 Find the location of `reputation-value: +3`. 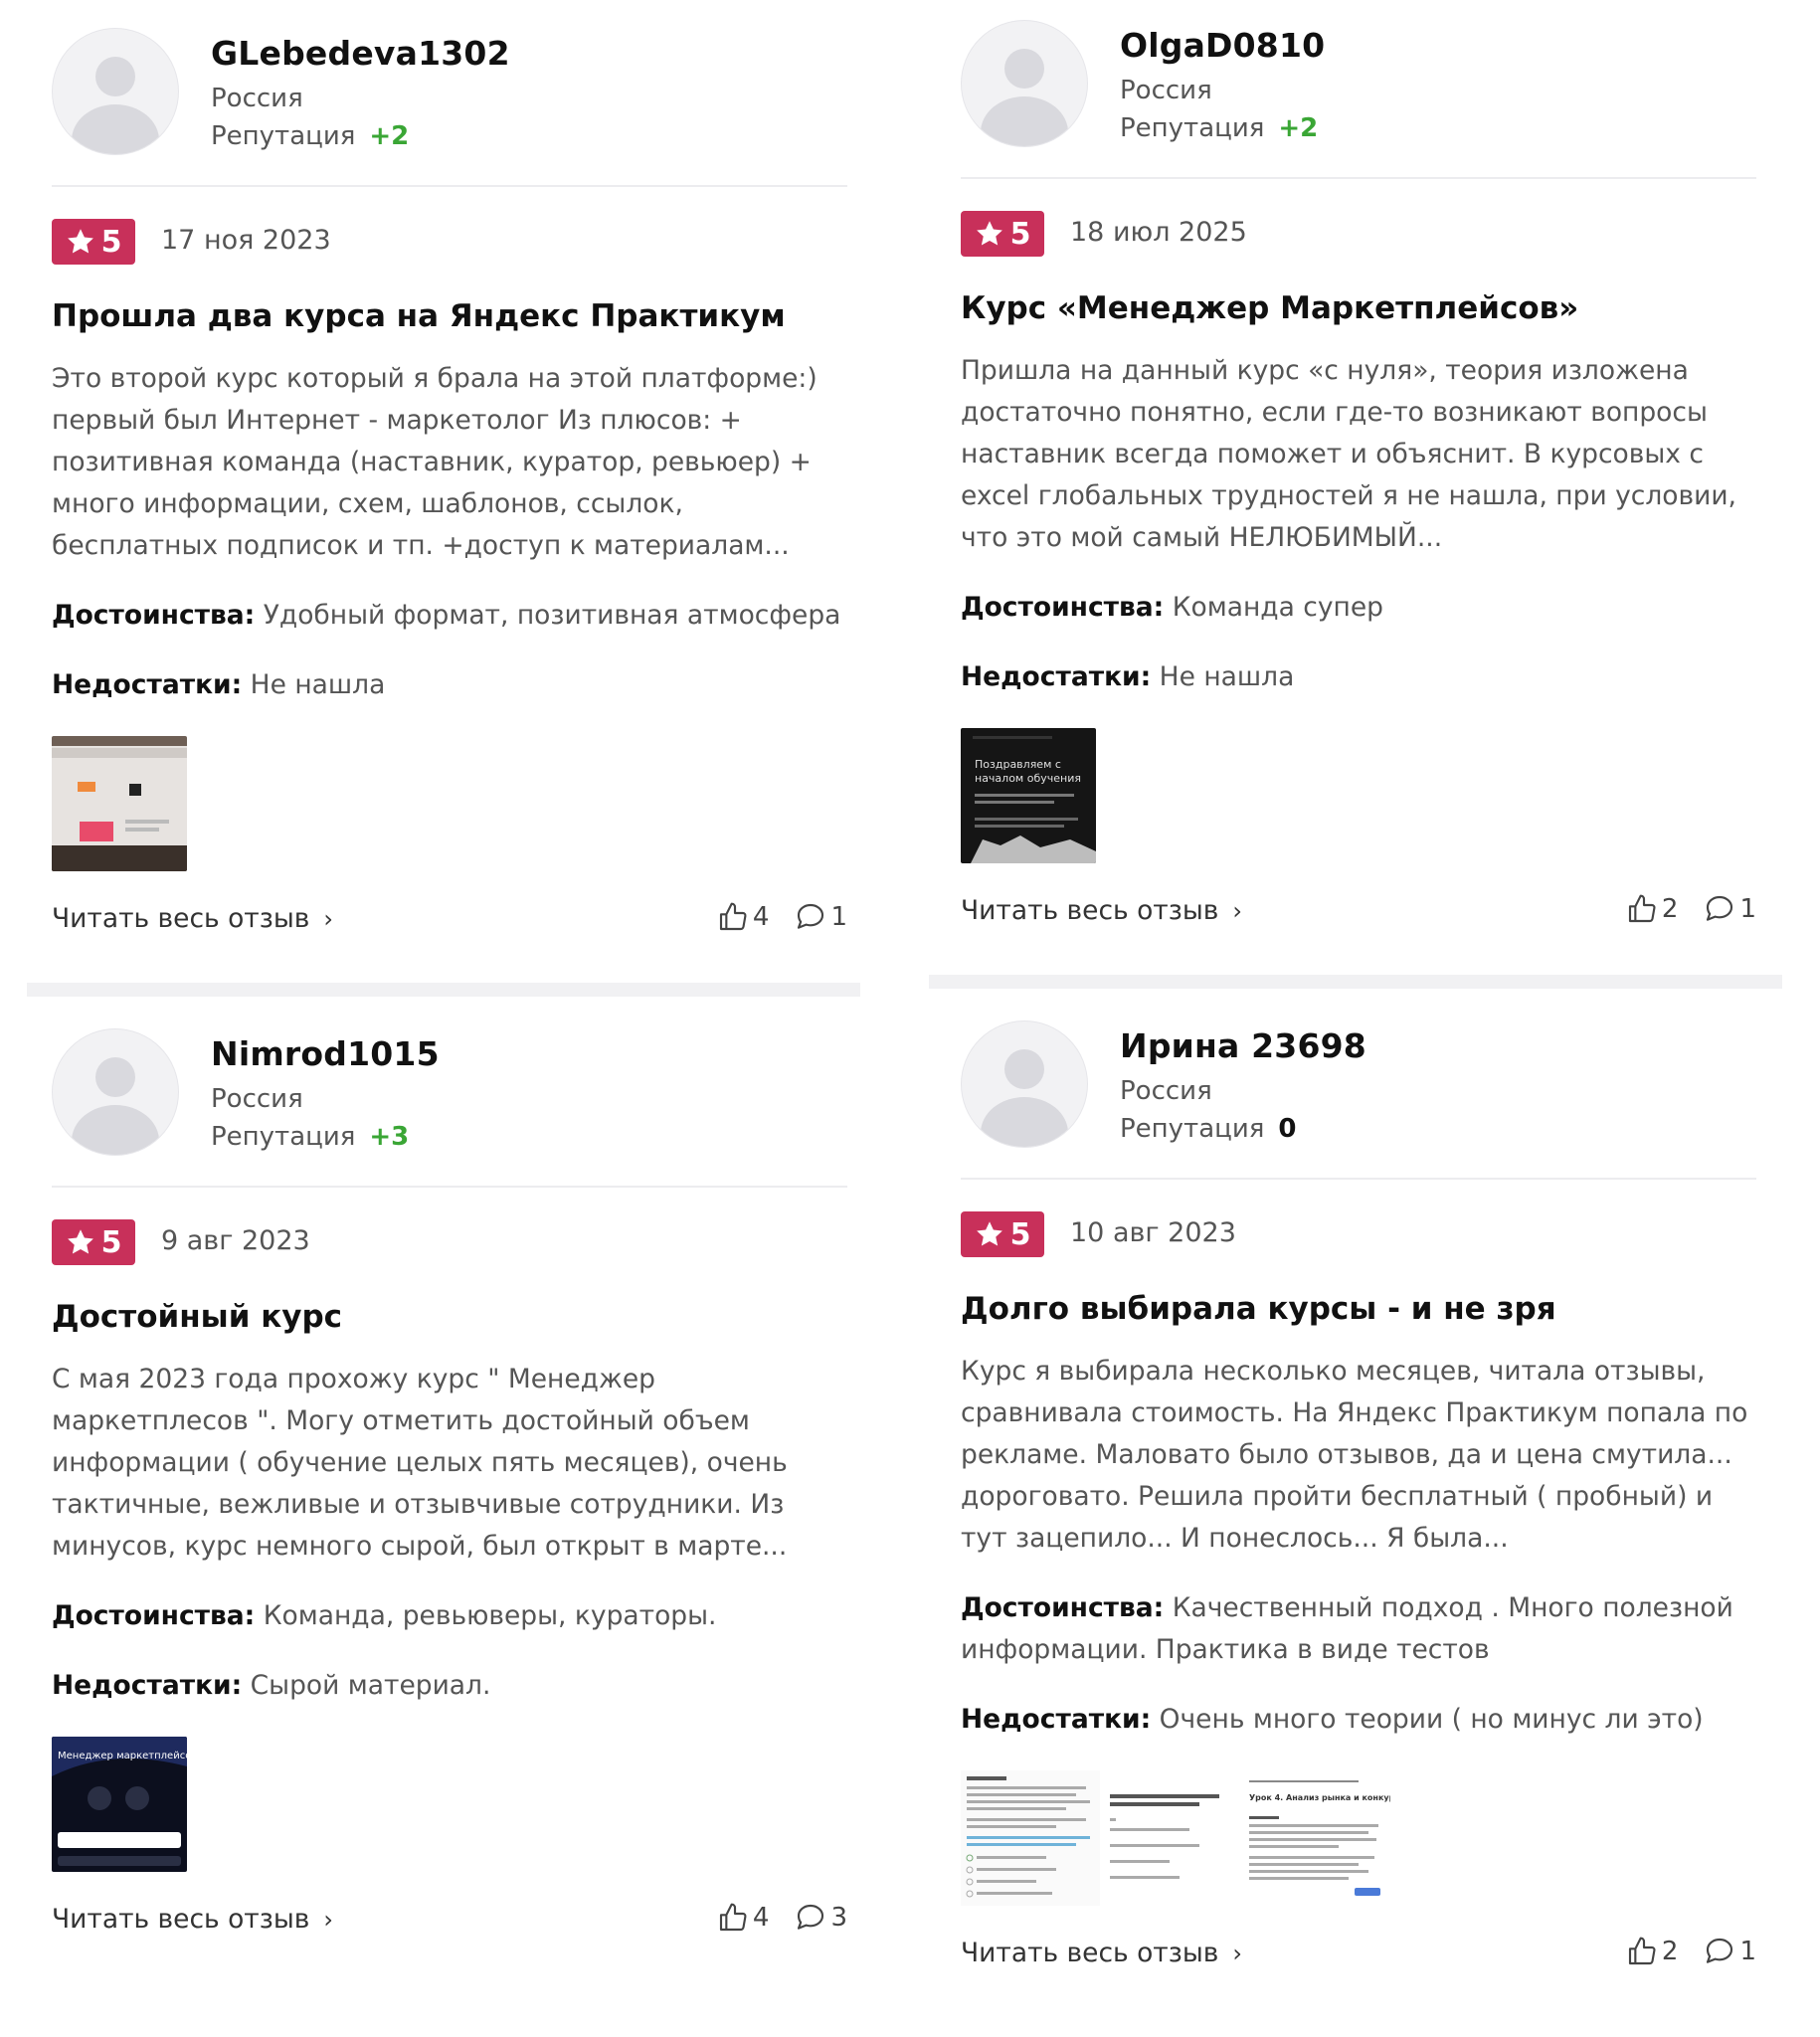

reputation-value: +3 is located at coordinates (389, 1137).